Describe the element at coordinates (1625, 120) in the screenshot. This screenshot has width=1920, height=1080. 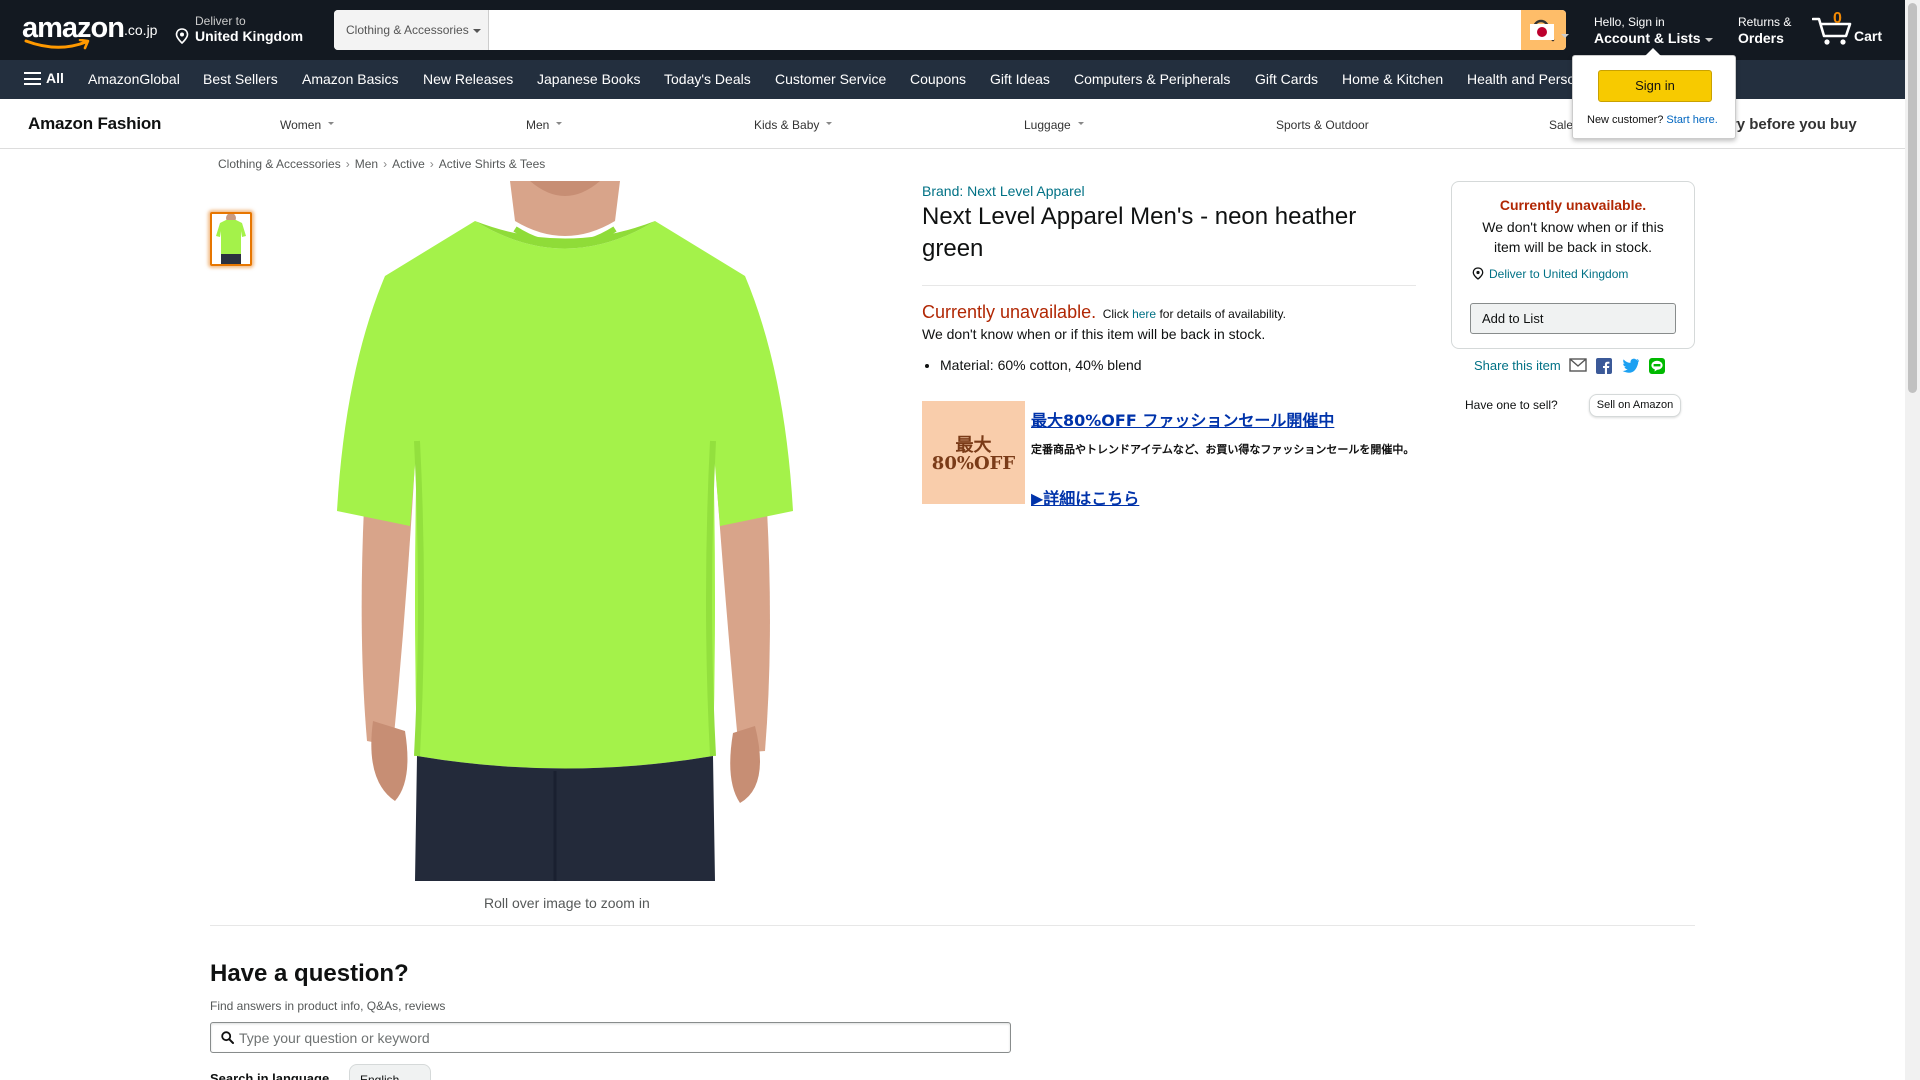
I see `new-customer-label: New customer?` at that location.